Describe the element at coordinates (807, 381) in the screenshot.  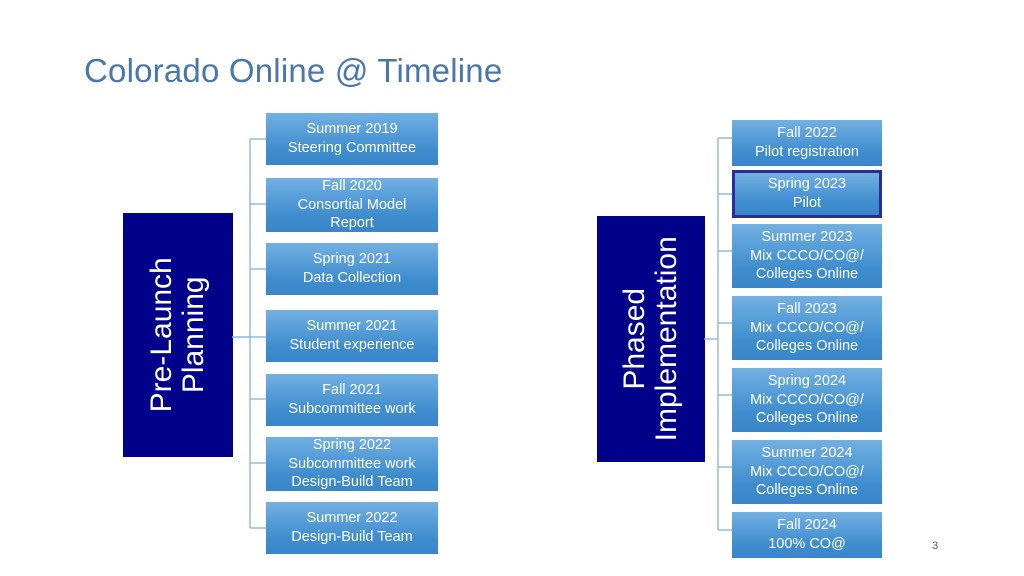
I see `milestone-line: Spring 2024` at that location.